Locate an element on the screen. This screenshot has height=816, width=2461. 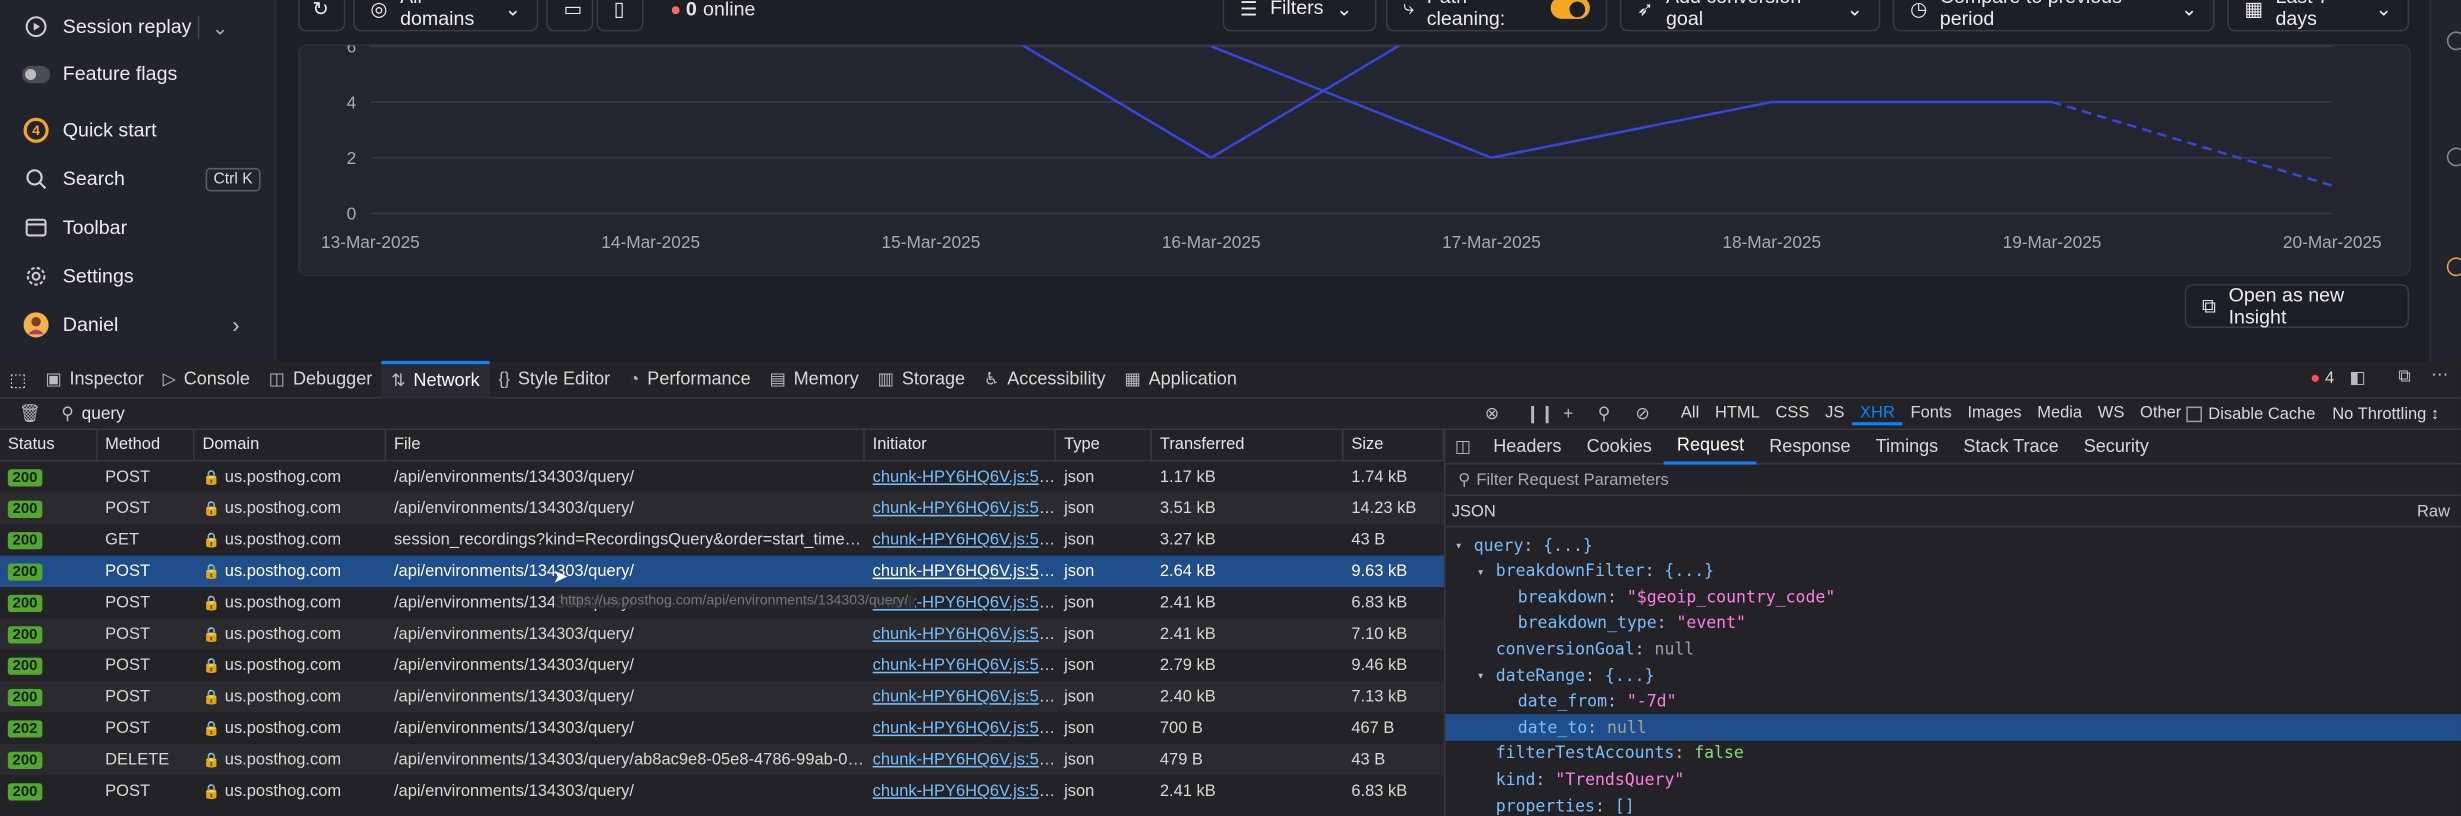
open-as-new-insight-button: ⧉ Open as new Insight is located at coordinates (2297, 306).